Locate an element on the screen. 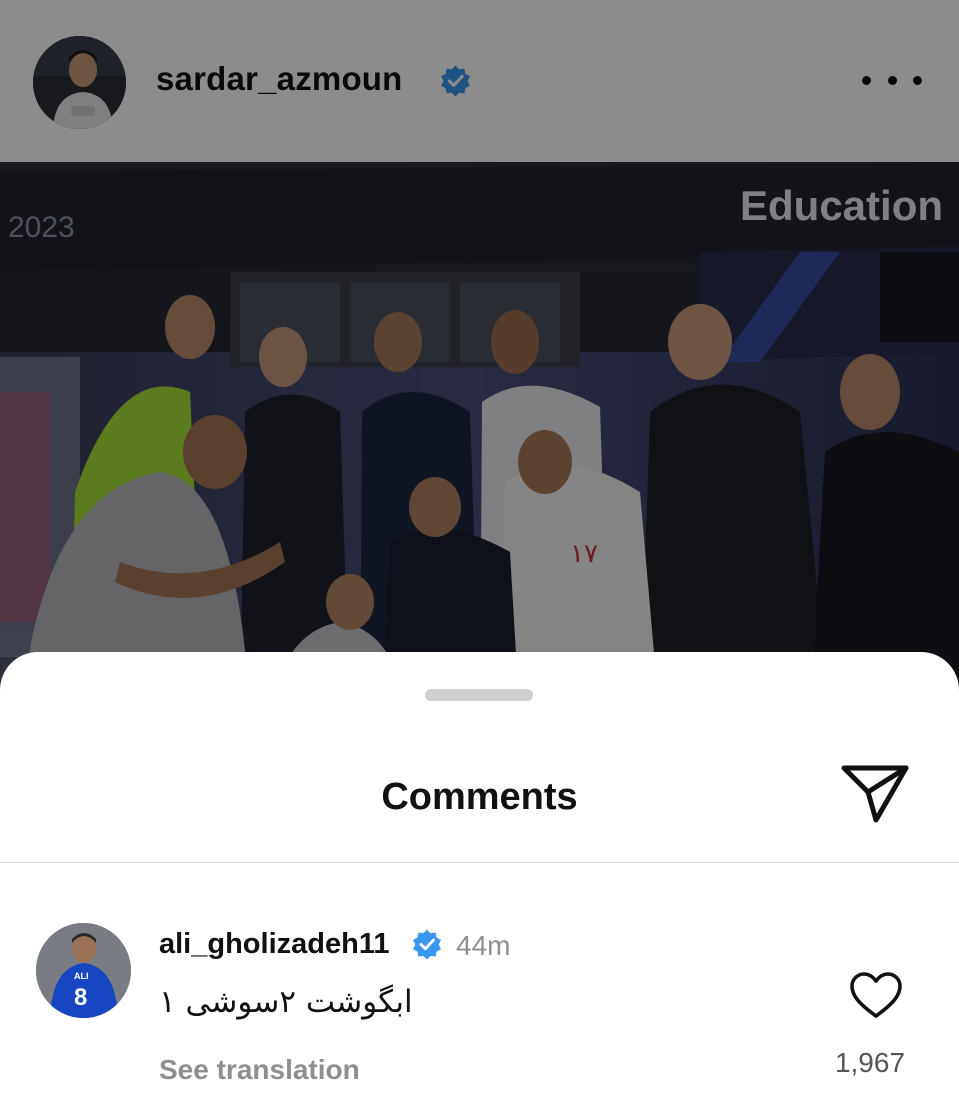 The width and height of the screenshot is (959, 1105). sheet-divider is located at coordinates (479, 862).